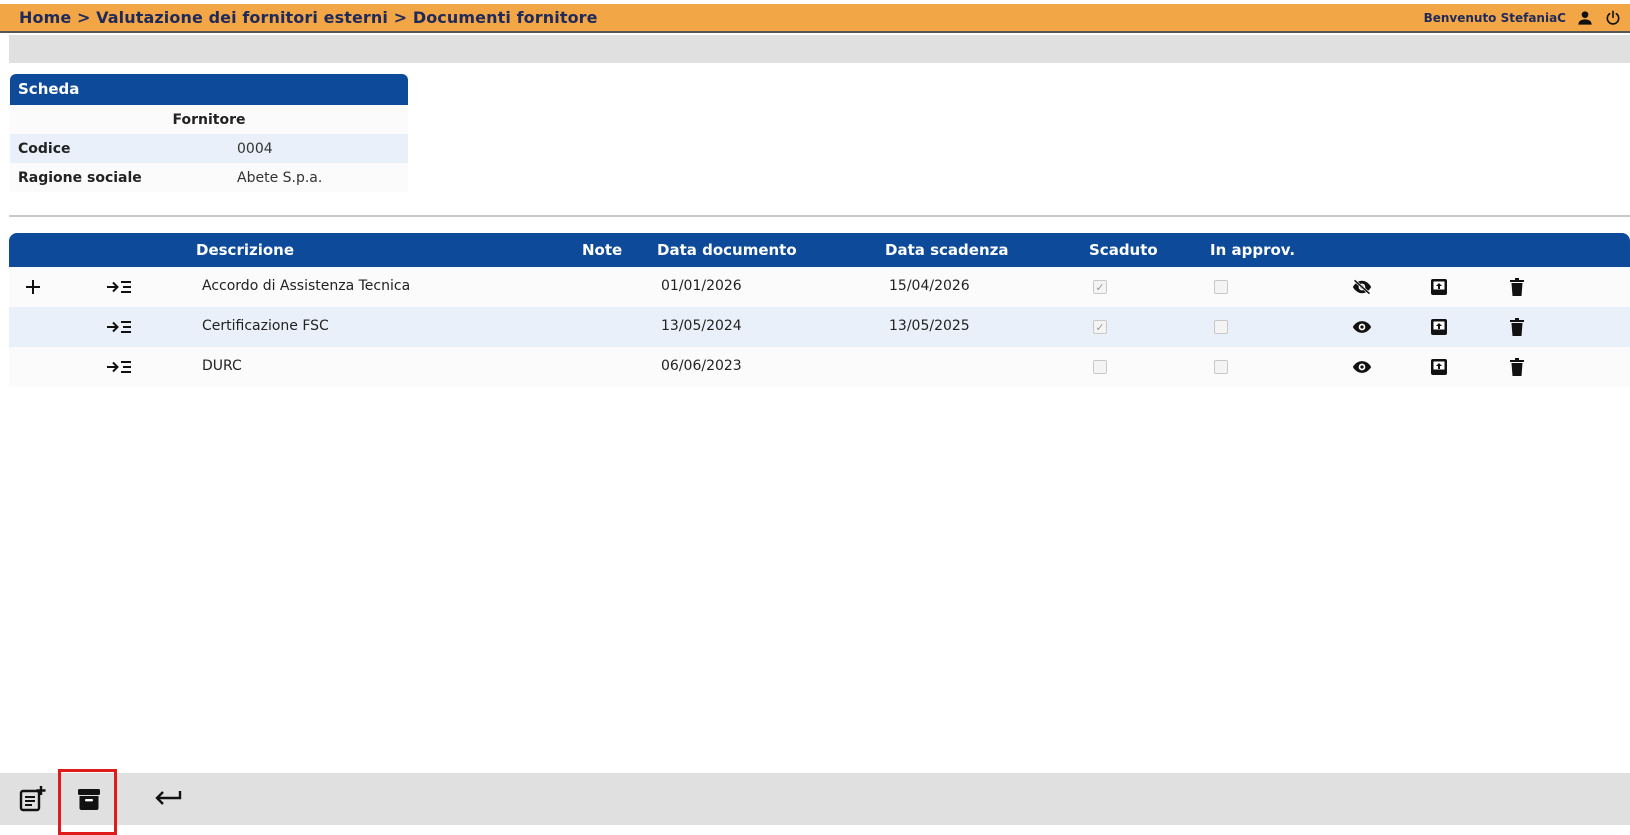 The width and height of the screenshot is (1630, 835). Describe the element at coordinates (80, 177) in the screenshot. I see `scheda-label: Ragione sociale` at that location.